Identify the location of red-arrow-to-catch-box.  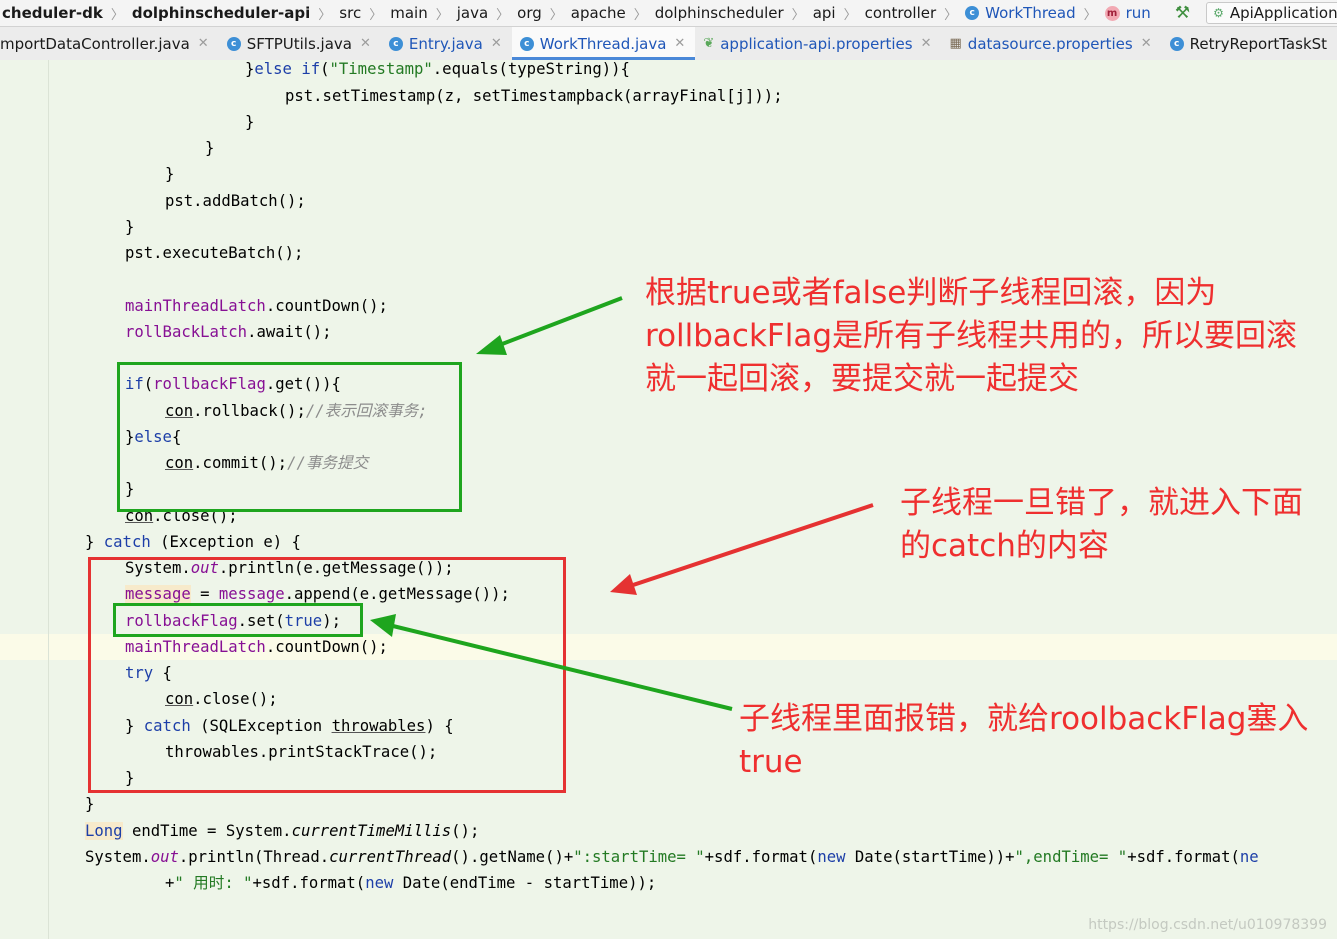
(742, 549).